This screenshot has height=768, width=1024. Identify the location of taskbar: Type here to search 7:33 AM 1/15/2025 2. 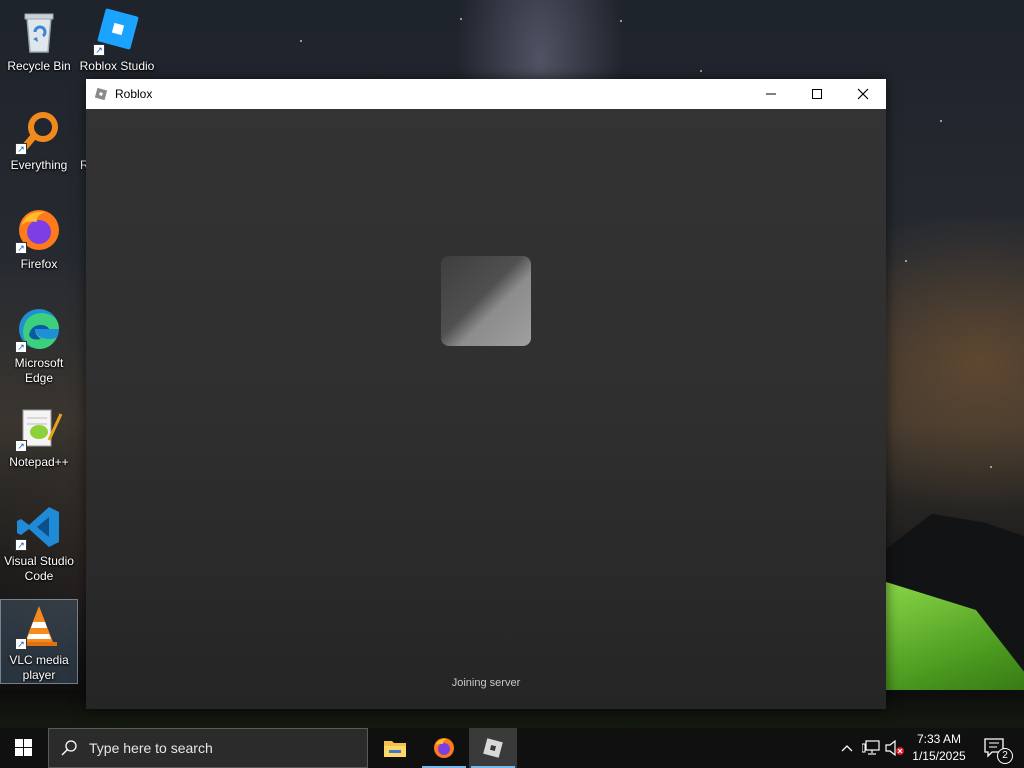
(512, 748).